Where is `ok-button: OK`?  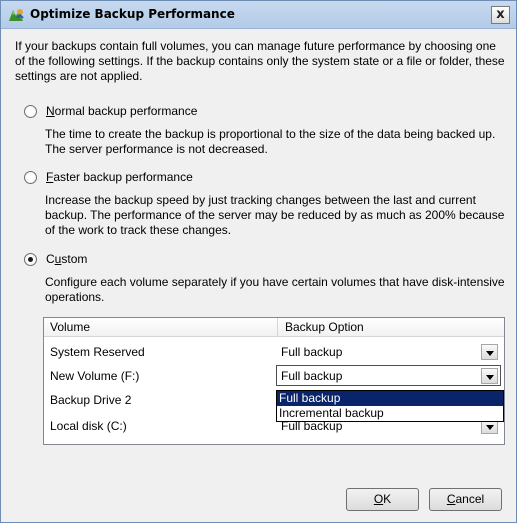
ok-button: OK is located at coordinates (382, 499).